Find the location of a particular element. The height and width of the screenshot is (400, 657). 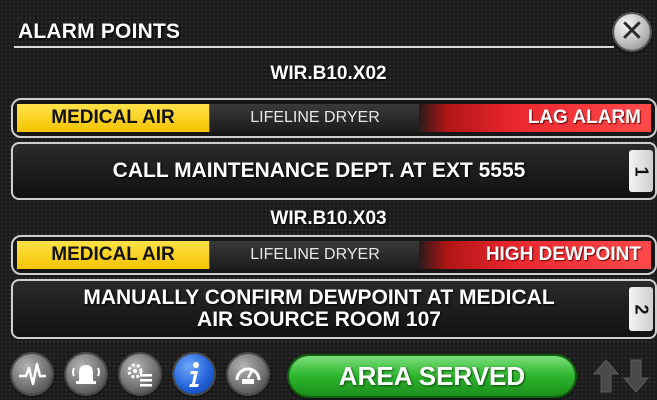

area-served-button: AREA SERVED is located at coordinates (432, 376).